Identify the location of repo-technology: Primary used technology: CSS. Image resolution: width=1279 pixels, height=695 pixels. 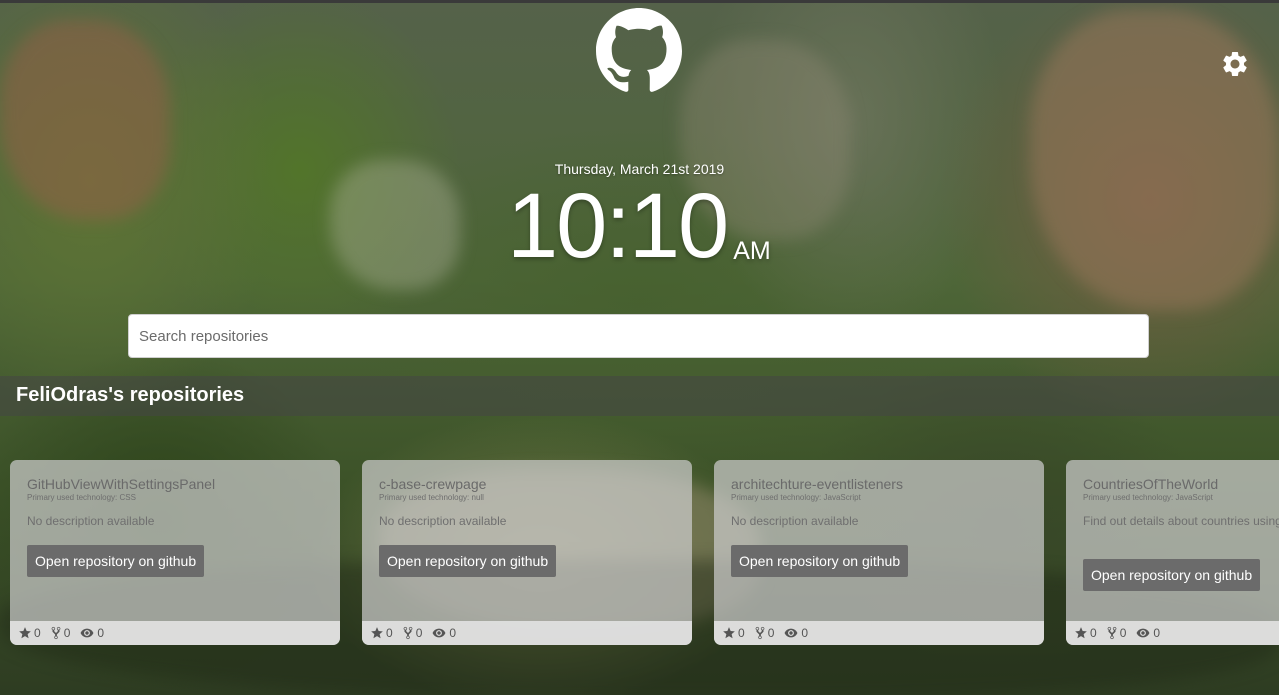
(81, 497).